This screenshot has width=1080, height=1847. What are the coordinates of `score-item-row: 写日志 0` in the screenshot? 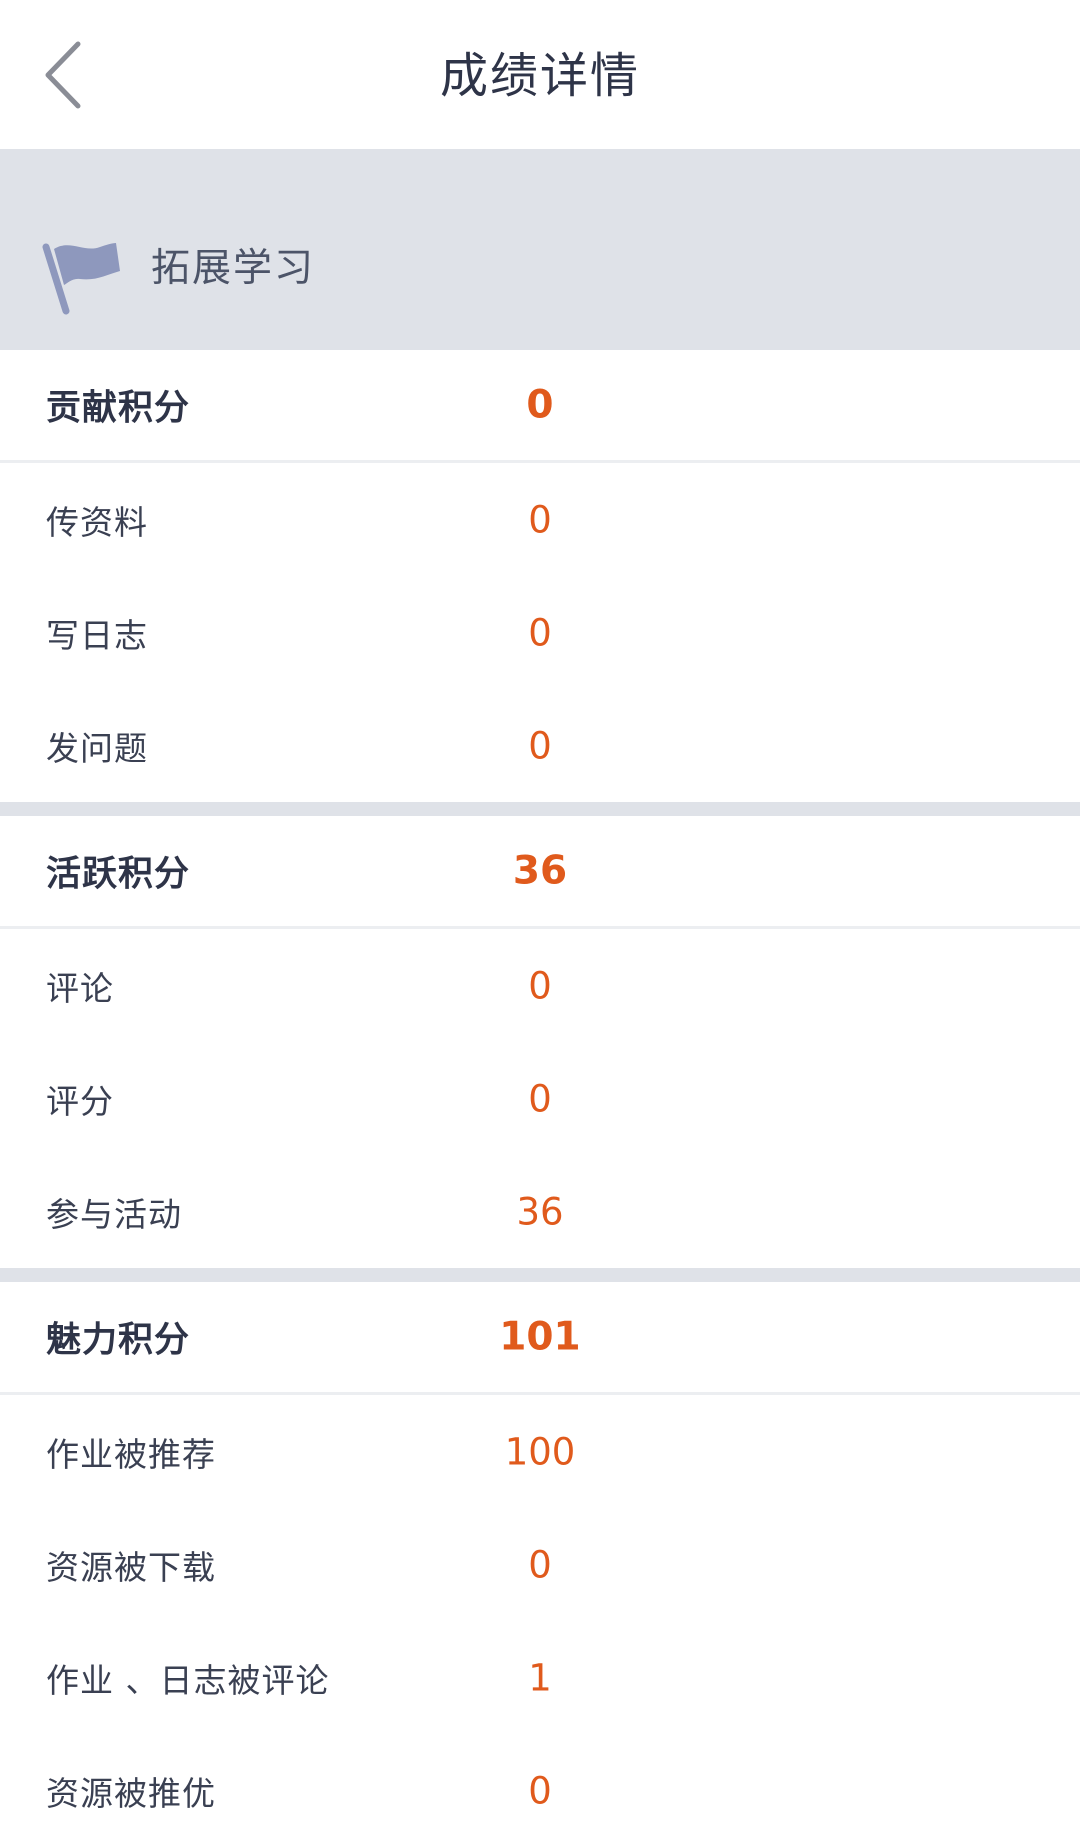 It's located at (540, 632).